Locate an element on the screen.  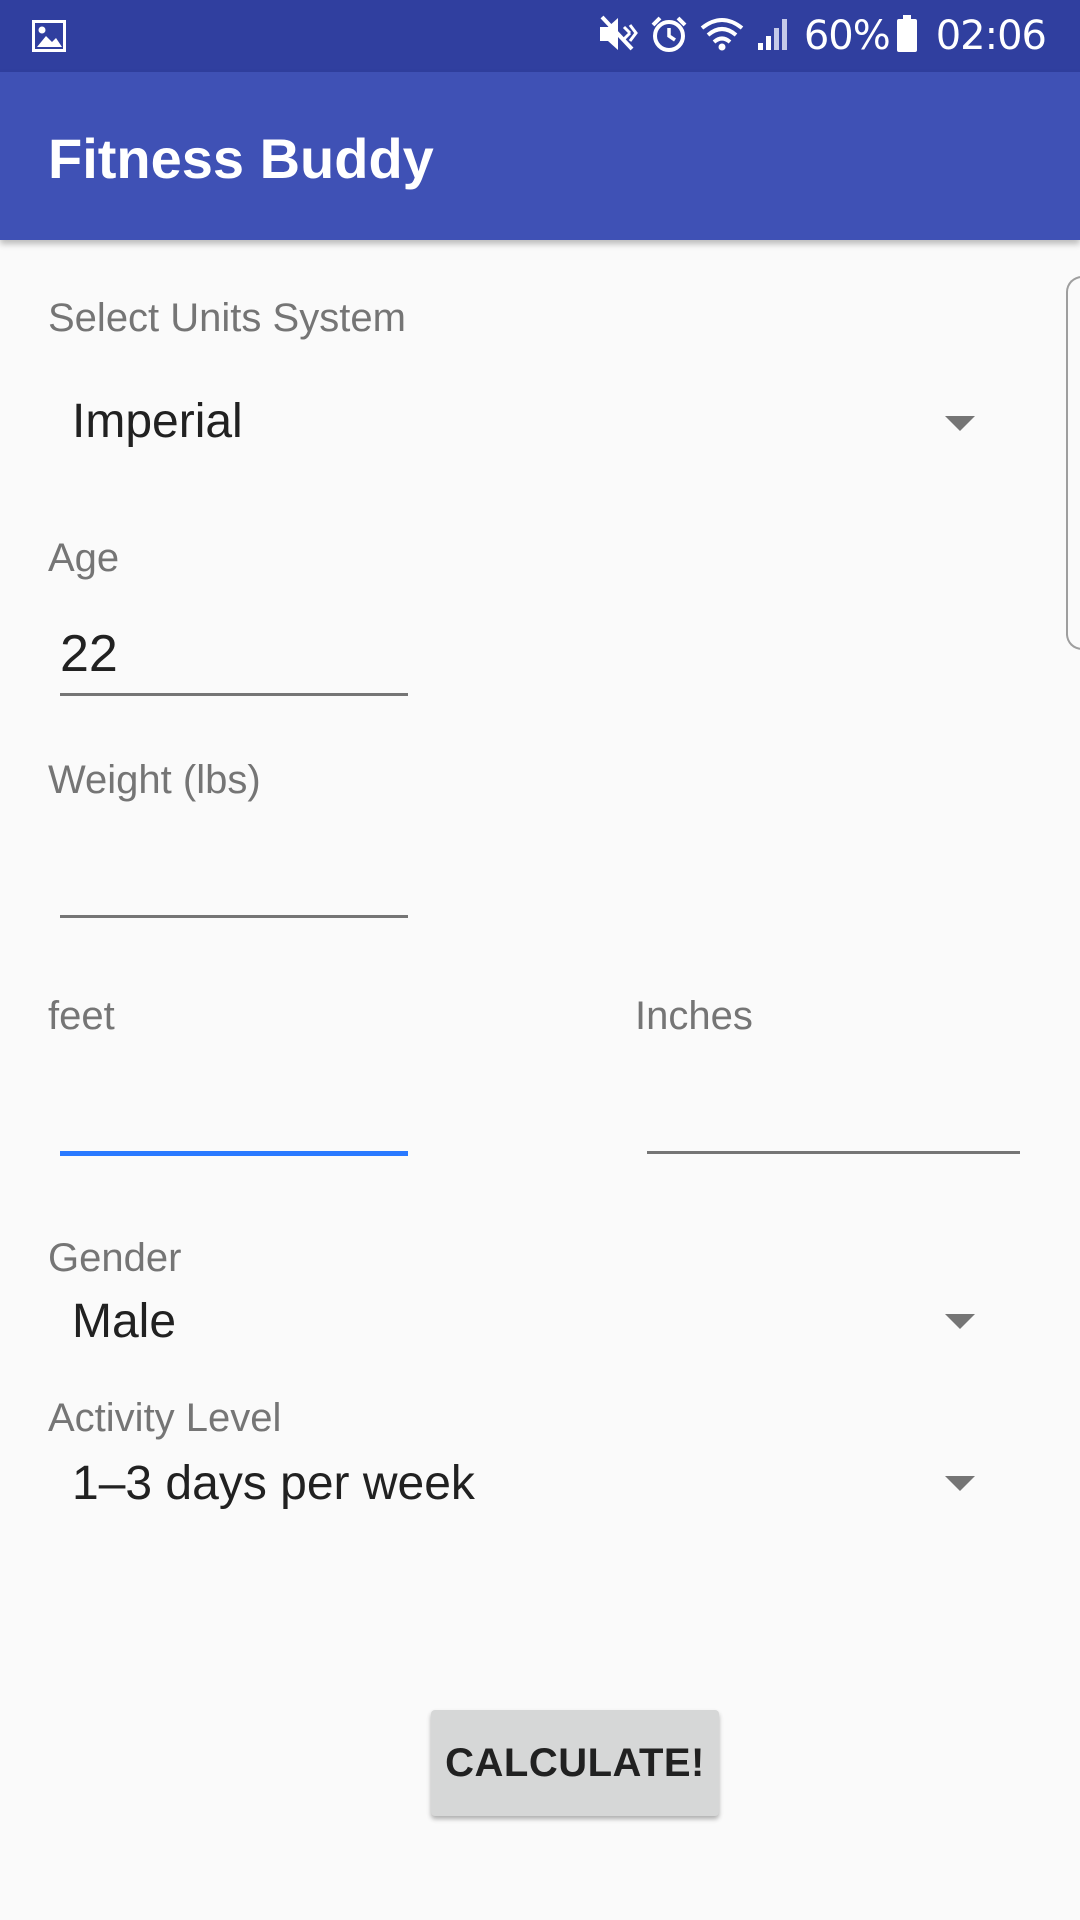
gallery-notification-icon is located at coordinates (49, 36).